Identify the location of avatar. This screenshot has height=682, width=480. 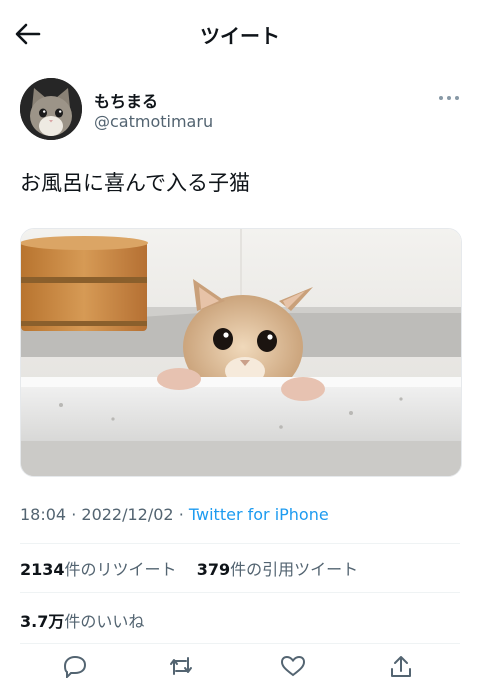
(51, 109).